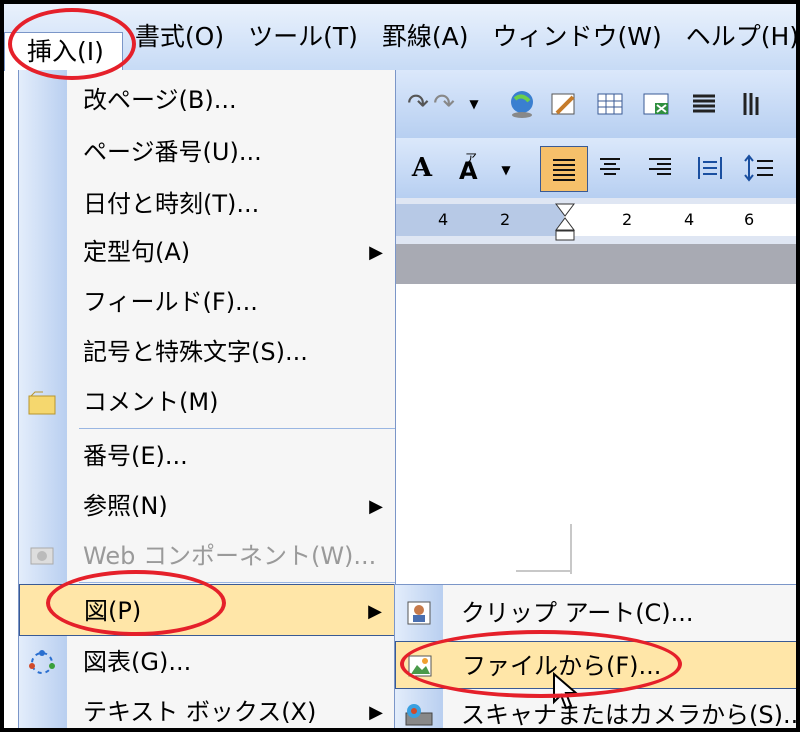  I want to click on menu-item-autotext: 定型句(A) ▶, so click(207, 252).